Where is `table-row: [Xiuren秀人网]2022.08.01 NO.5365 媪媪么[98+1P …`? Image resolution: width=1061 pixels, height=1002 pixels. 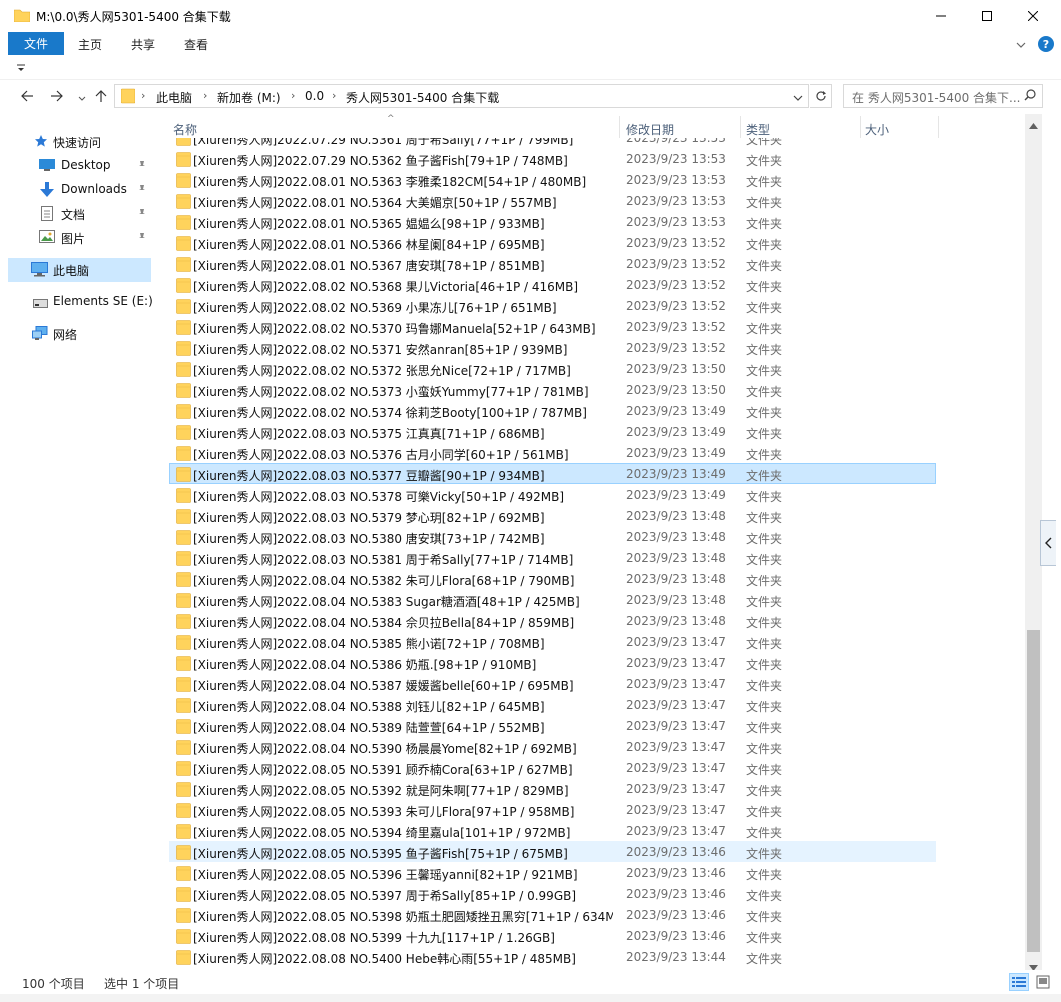
table-row: [Xiuren秀人网]2022.08.01 NO.5365 媪媪么[98+1P … is located at coordinates (552, 221).